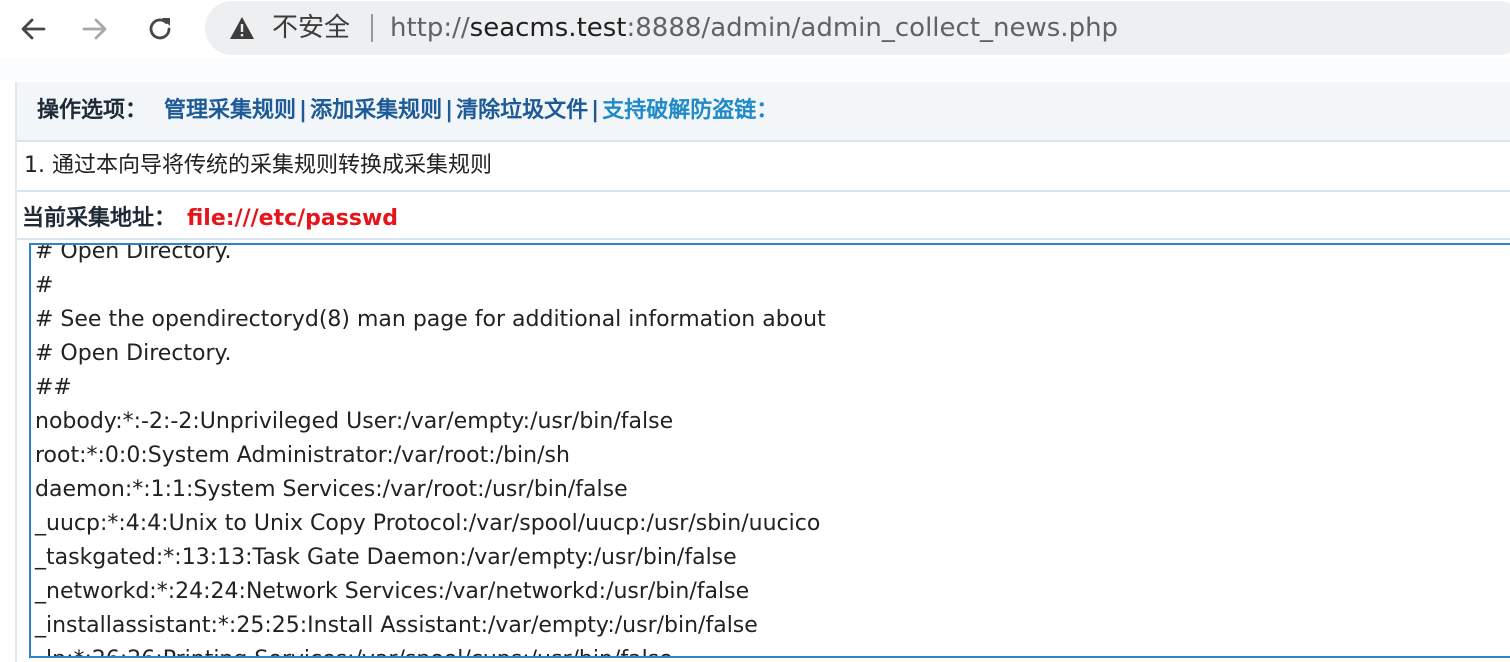  I want to click on clear-junk-files-link: 清除垃圾文件, so click(522, 110).